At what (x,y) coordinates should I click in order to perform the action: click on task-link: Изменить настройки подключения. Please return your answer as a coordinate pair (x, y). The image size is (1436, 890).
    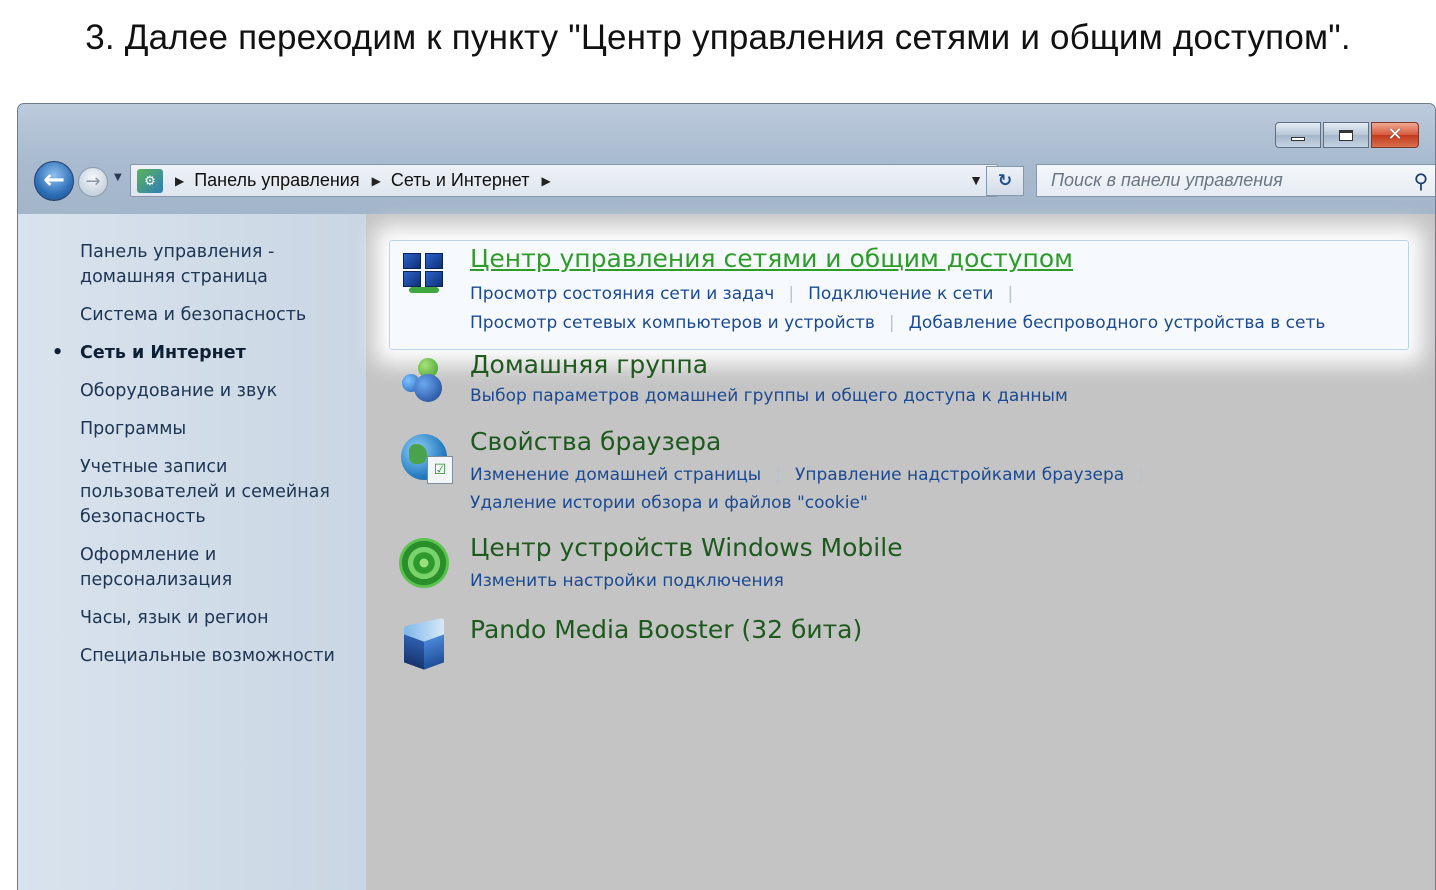
    Looking at the image, I should click on (627, 581).